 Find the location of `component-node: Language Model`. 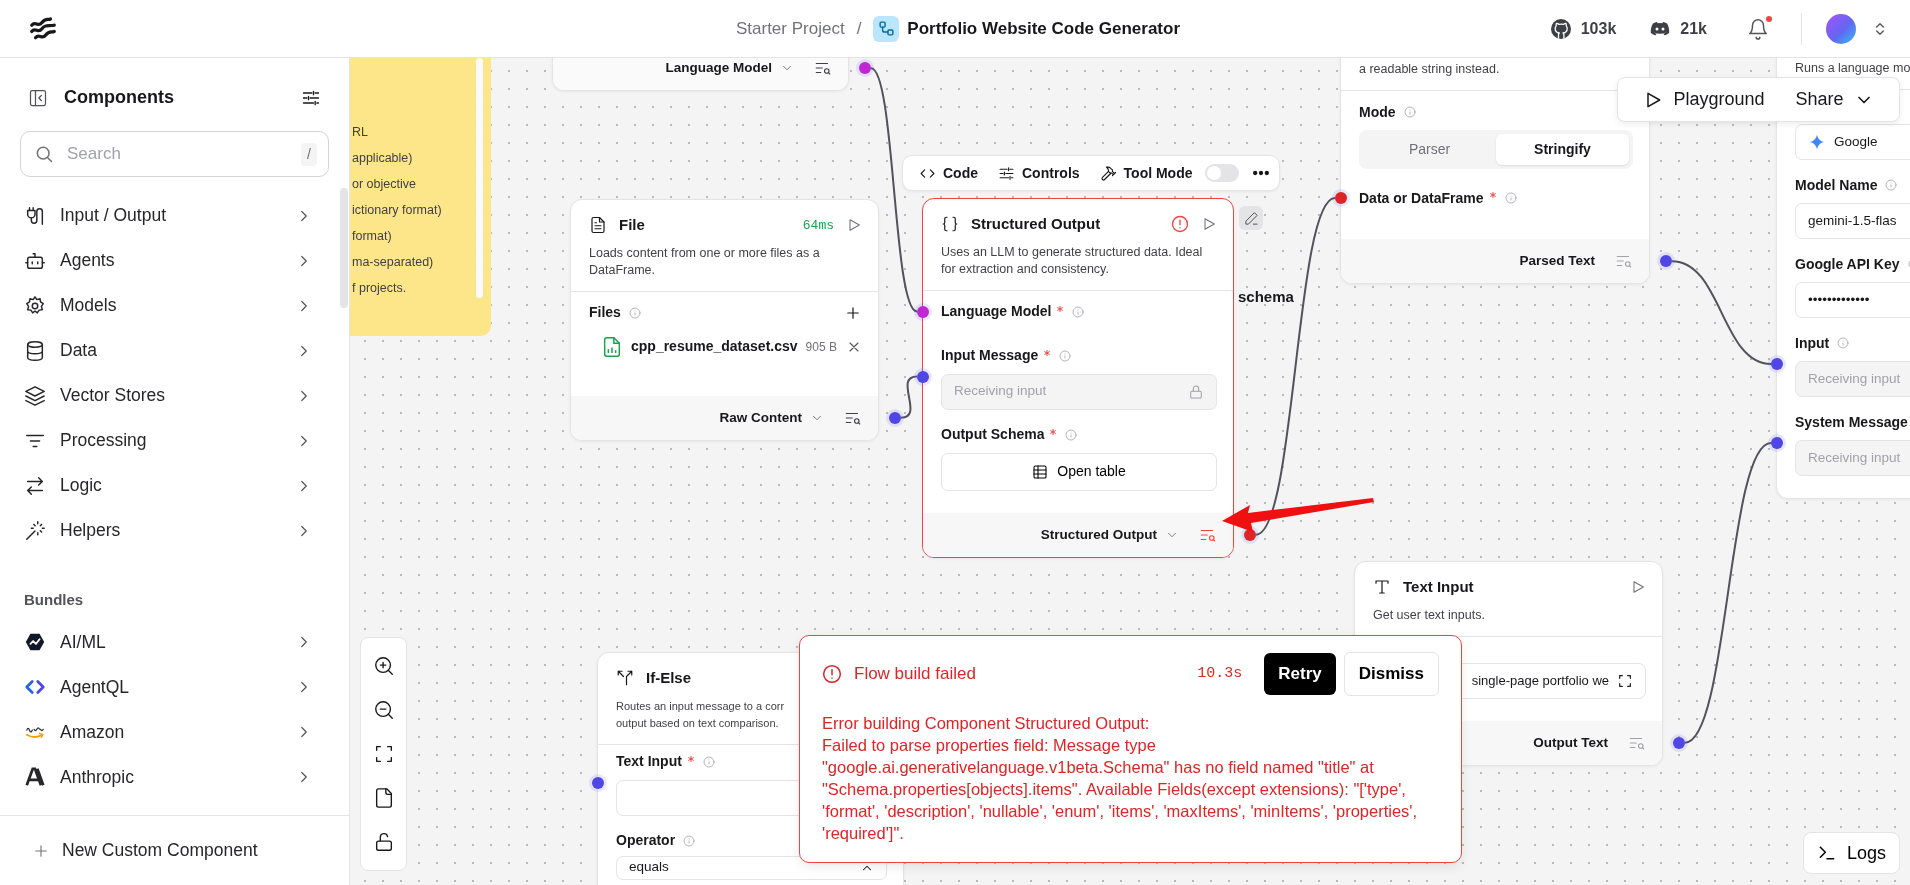

component-node: Language Model is located at coordinates (700, 75).